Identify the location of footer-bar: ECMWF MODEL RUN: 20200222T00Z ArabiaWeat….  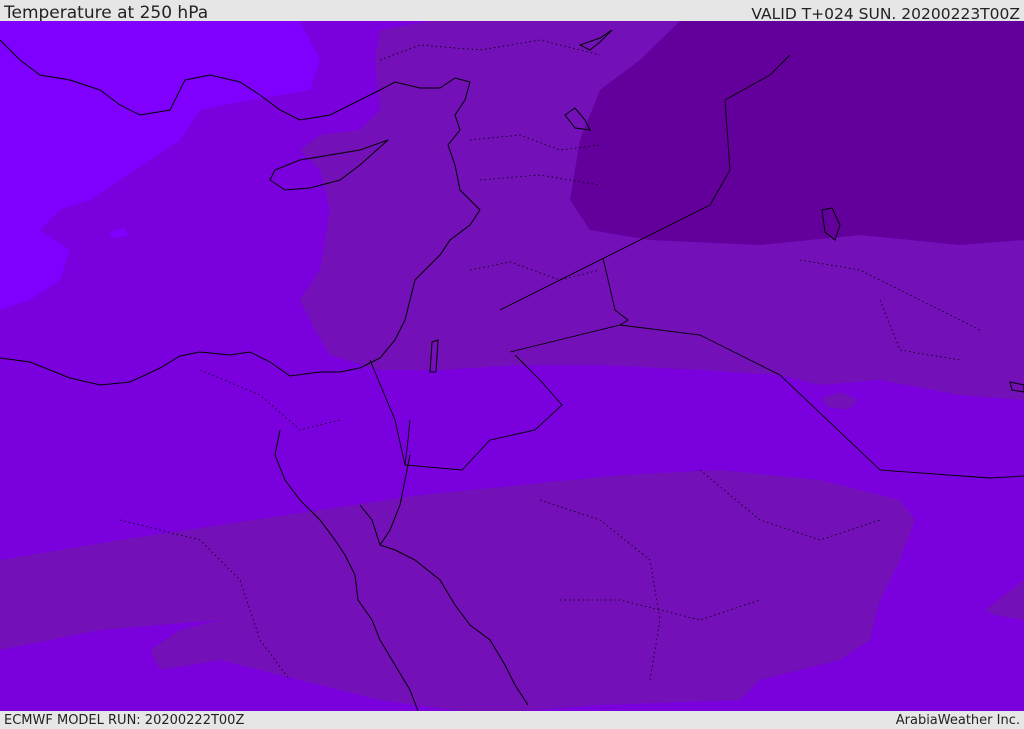
(512, 720).